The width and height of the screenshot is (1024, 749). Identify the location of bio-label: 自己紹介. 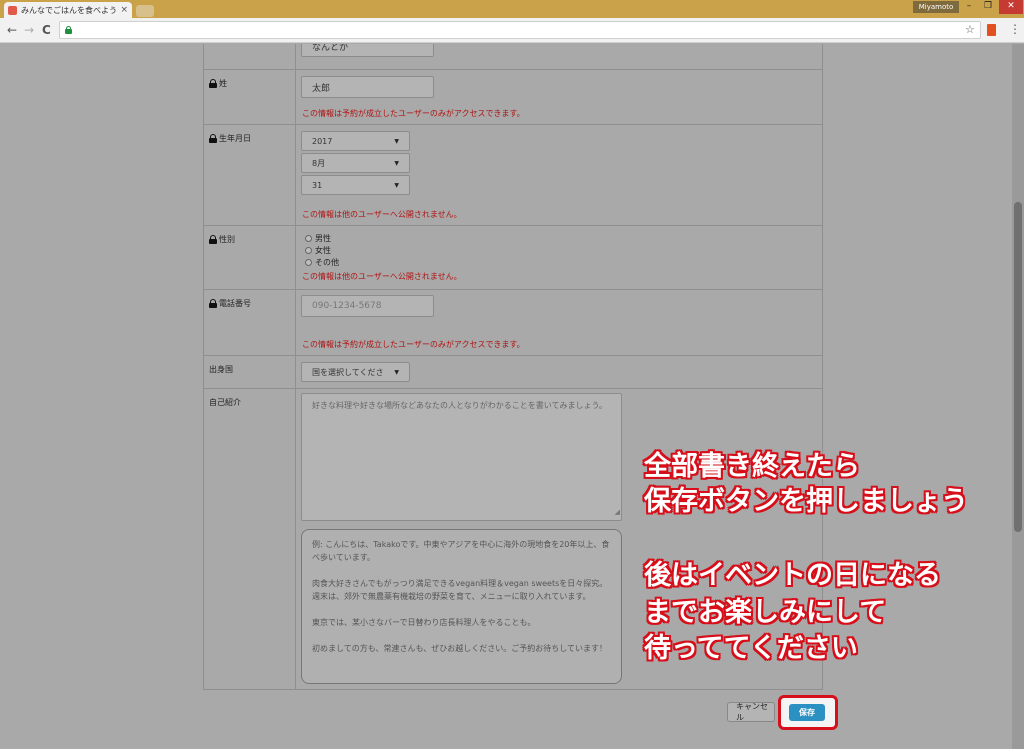
(225, 402).